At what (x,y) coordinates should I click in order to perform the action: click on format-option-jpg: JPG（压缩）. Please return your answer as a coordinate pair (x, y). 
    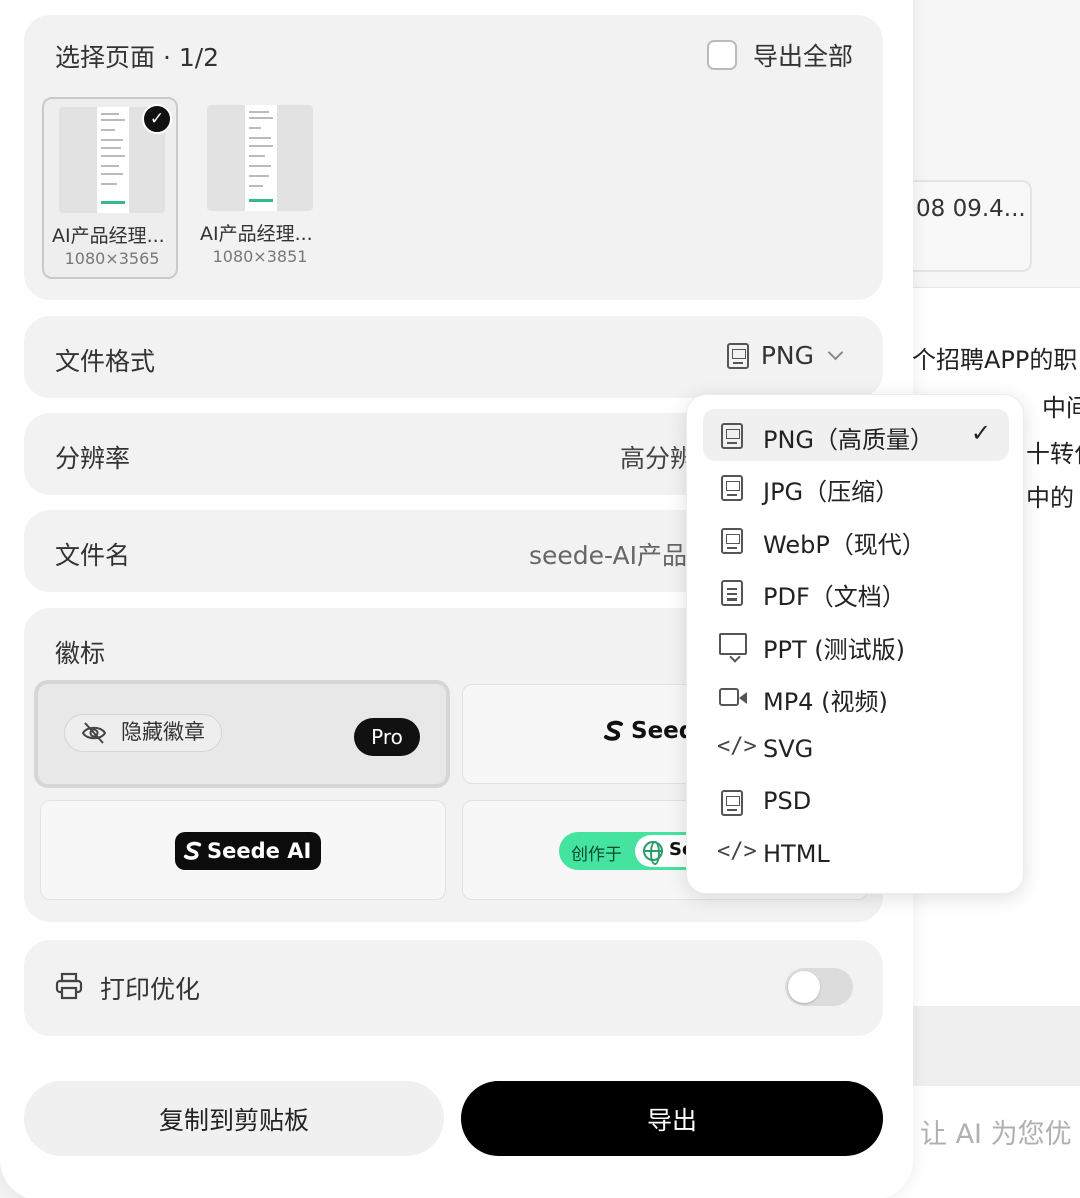
    Looking at the image, I should click on (856, 487).